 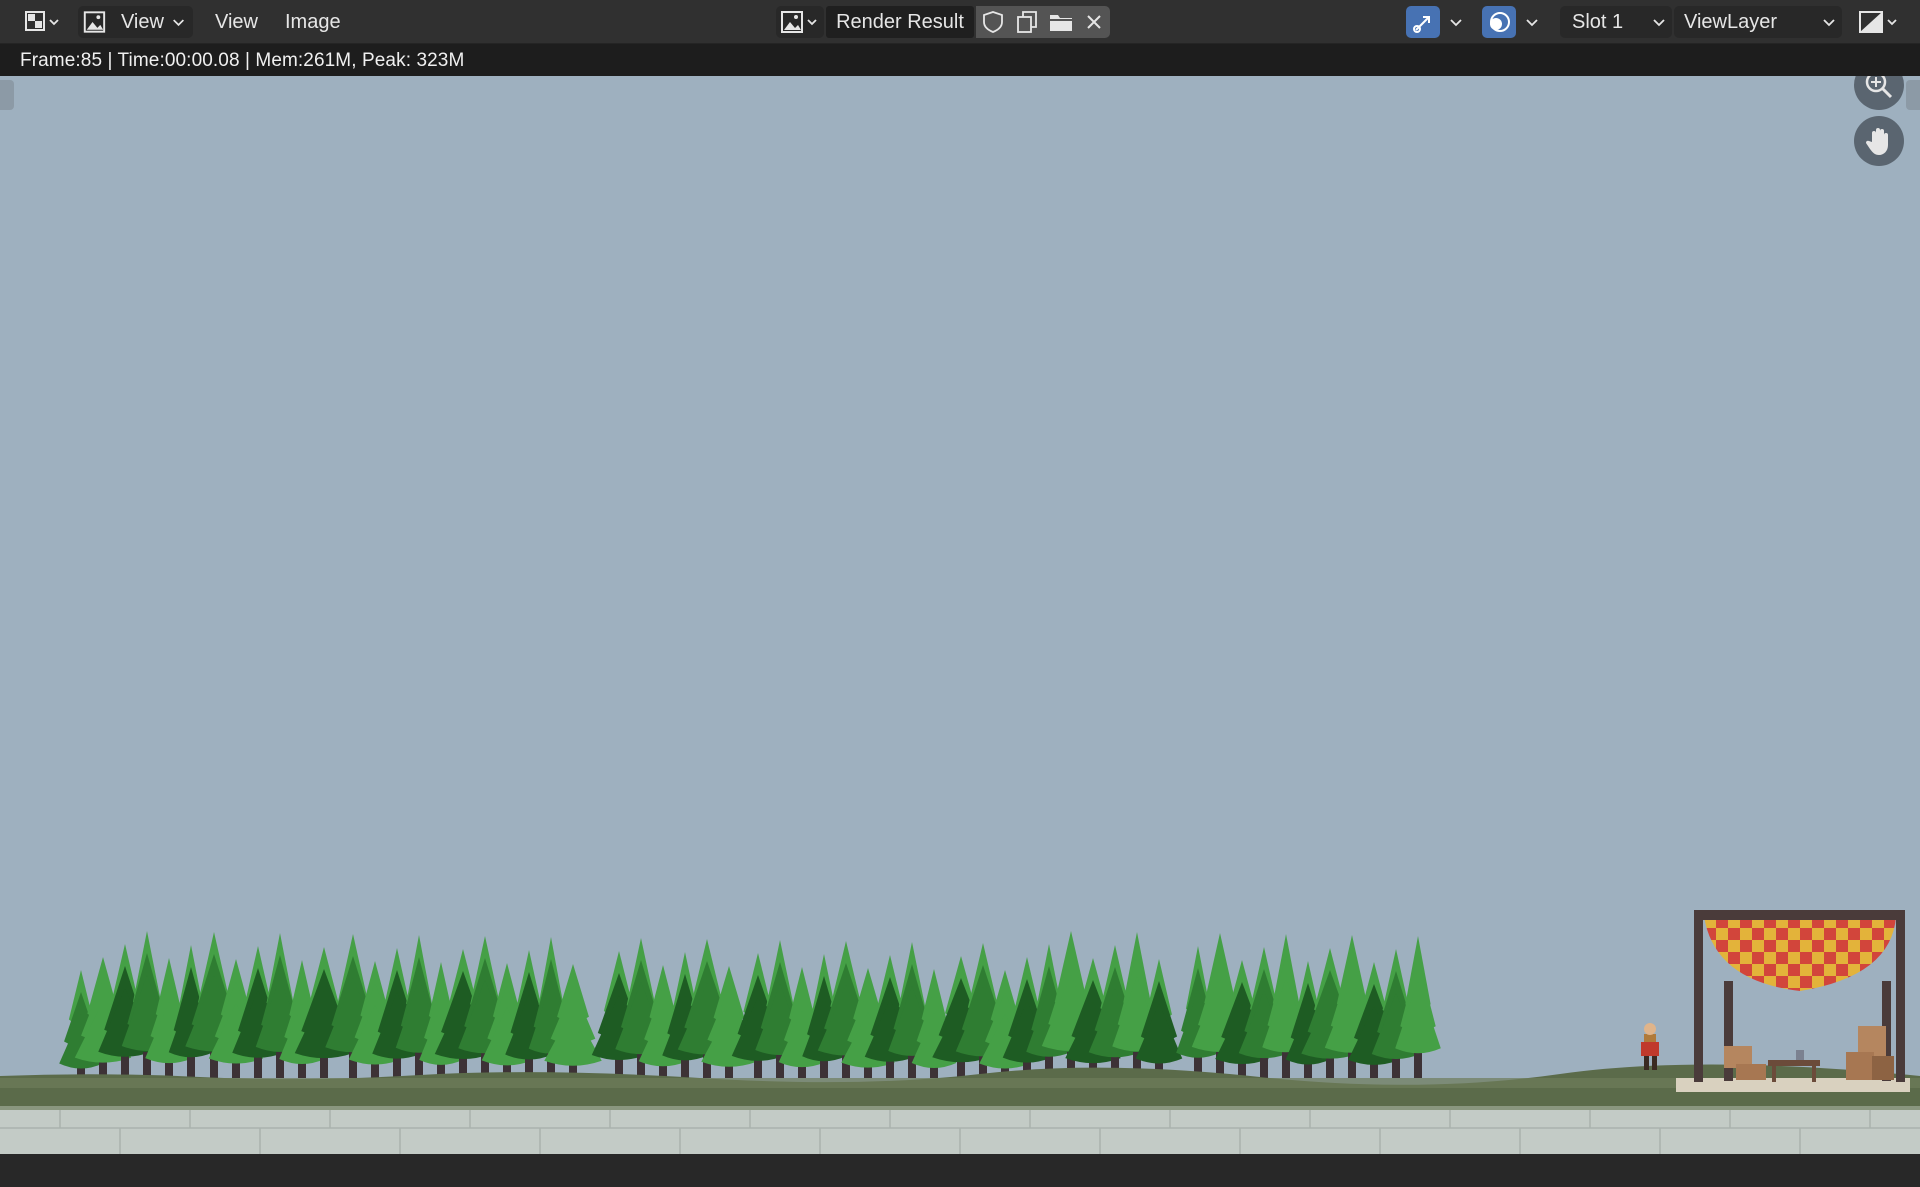 I want to click on image-browse-icon, so click(x=799, y=22).